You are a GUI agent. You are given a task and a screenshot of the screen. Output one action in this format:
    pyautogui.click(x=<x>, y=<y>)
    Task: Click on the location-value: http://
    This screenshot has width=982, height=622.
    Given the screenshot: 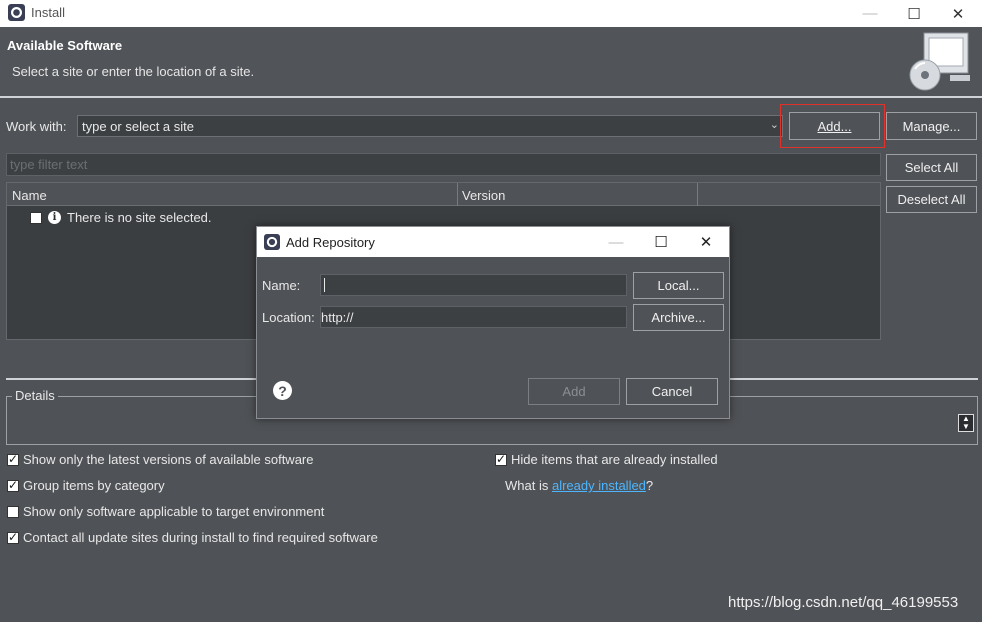 What is the action you would take?
    pyautogui.click(x=337, y=317)
    